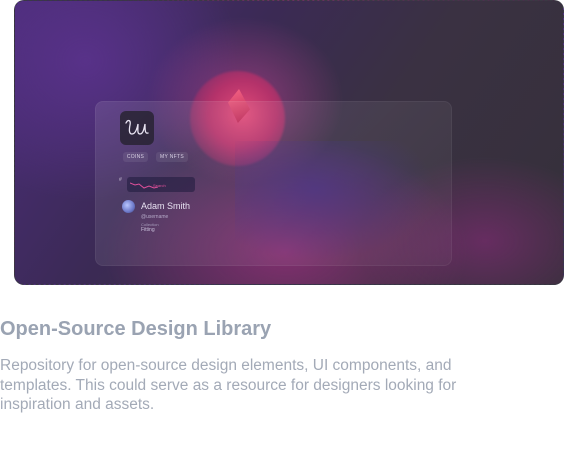  I want to click on user-handle: @username, so click(155, 217).